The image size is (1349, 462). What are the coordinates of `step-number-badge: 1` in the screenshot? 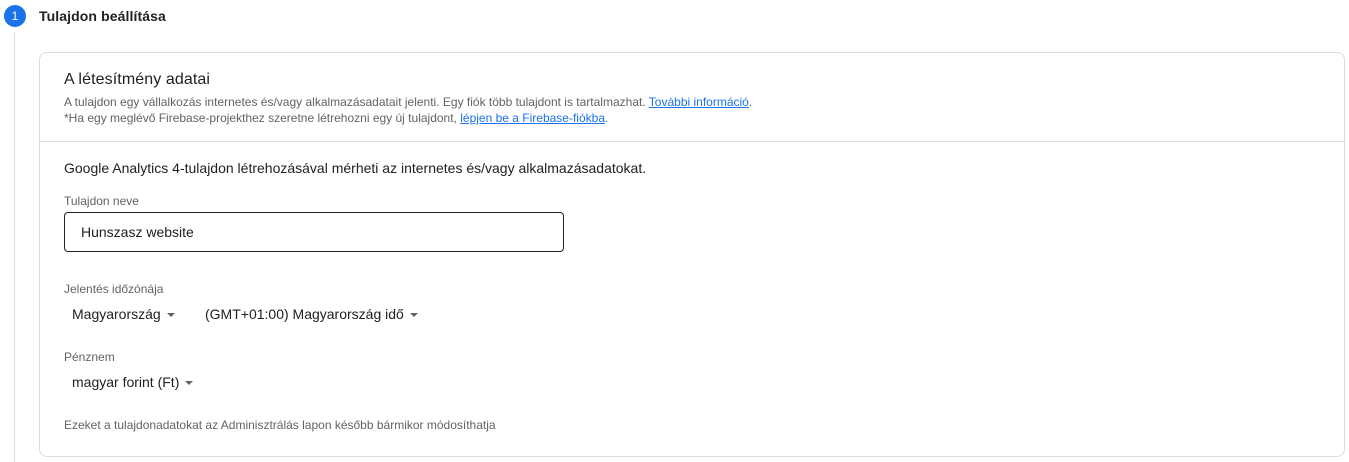 It's located at (15, 16).